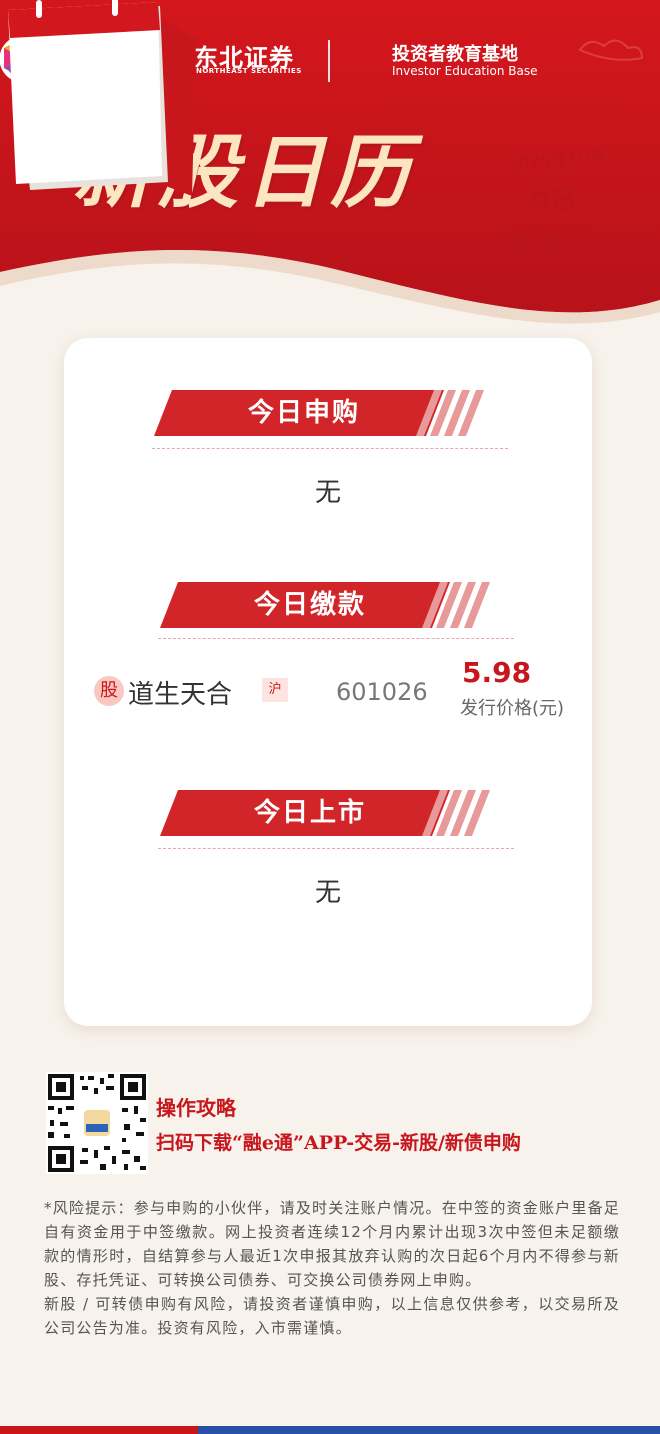  What do you see at coordinates (327, 893) in the screenshot?
I see `listing-content: 无` at bounding box center [327, 893].